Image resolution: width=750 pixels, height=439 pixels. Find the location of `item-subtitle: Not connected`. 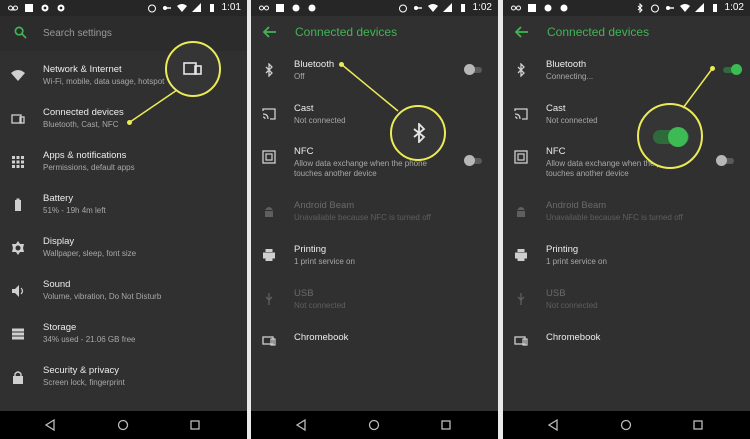

item-subtitle: Not connected is located at coordinates (572, 305).